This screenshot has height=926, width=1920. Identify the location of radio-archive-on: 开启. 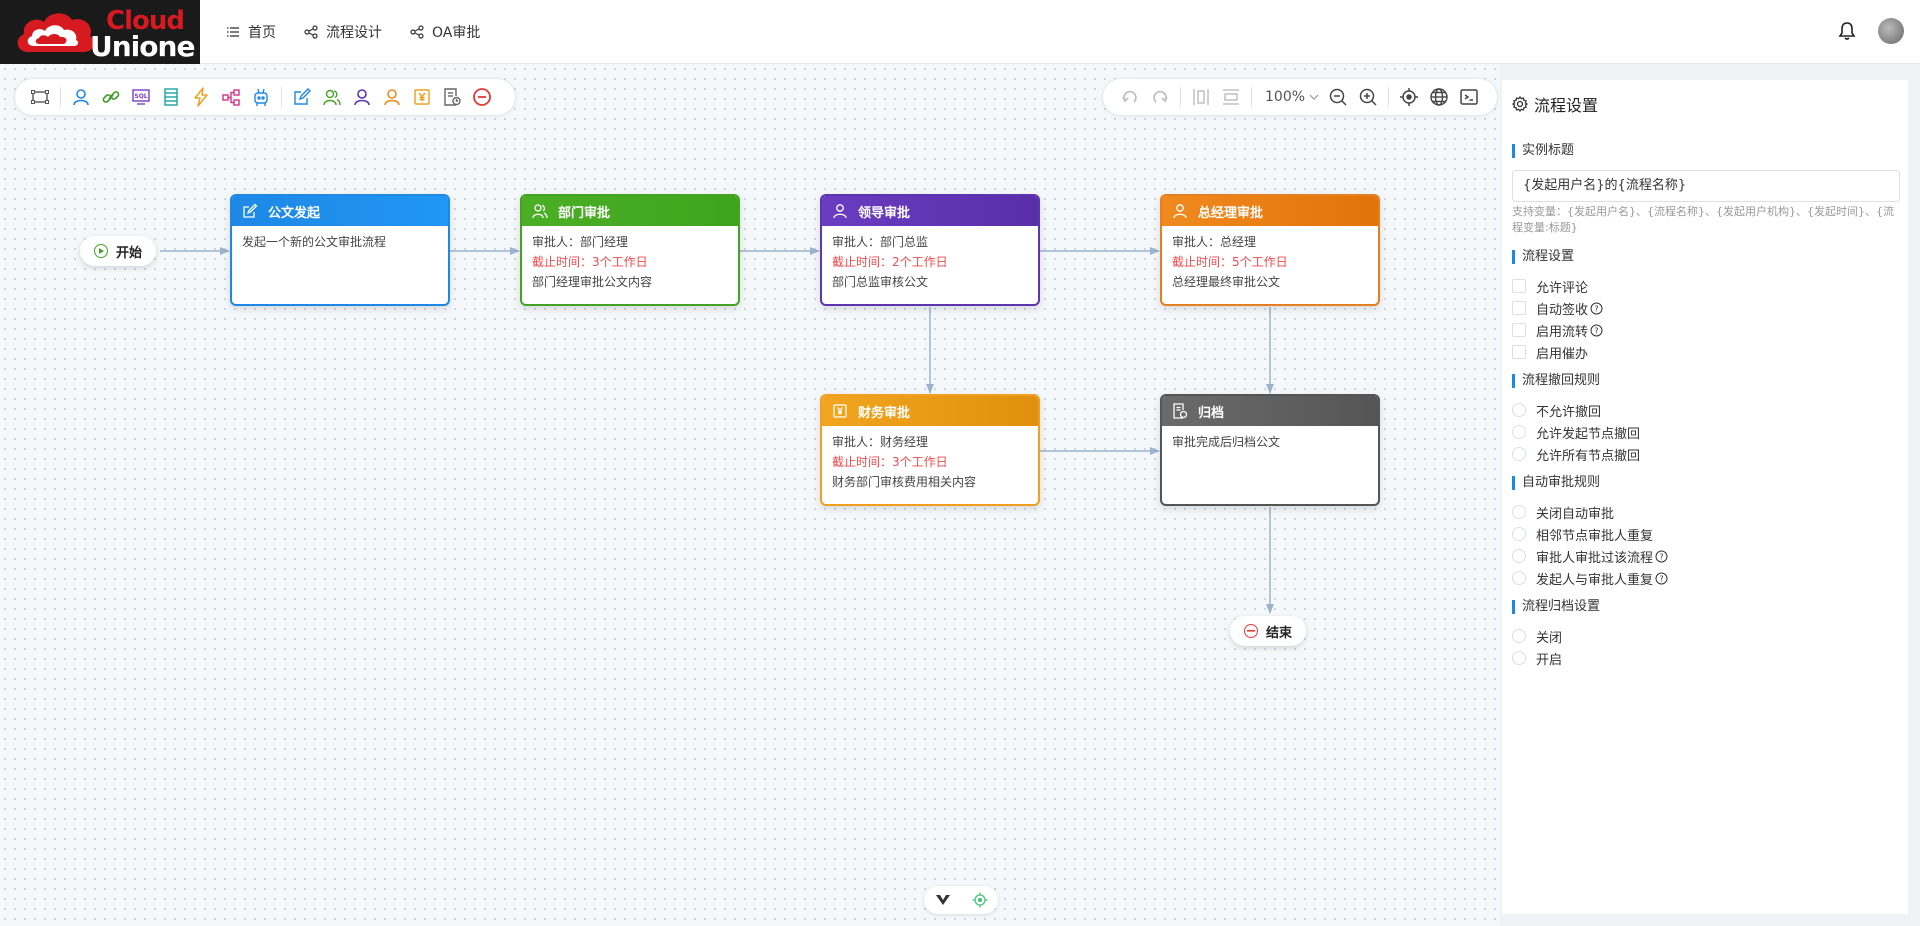
(1537, 658).